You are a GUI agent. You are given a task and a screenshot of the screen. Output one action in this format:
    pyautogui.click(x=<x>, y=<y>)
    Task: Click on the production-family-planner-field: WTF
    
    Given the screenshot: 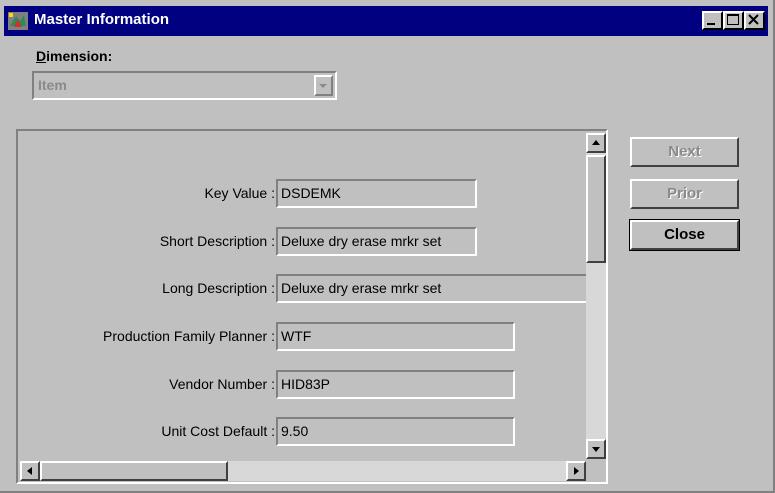 What is the action you would take?
    pyautogui.click(x=395, y=336)
    